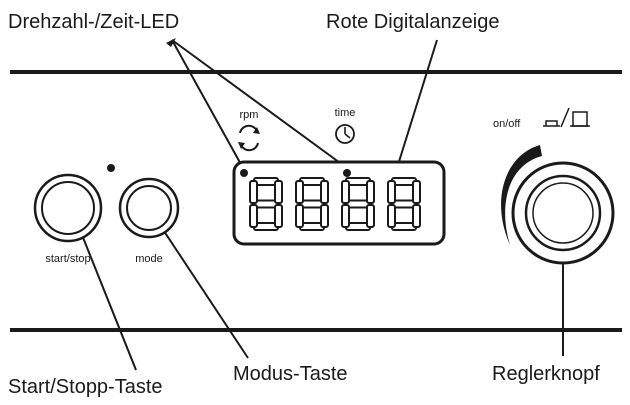 The width and height of the screenshot is (630, 405). What do you see at coordinates (347, 173) in the screenshot?
I see `time-led` at bounding box center [347, 173].